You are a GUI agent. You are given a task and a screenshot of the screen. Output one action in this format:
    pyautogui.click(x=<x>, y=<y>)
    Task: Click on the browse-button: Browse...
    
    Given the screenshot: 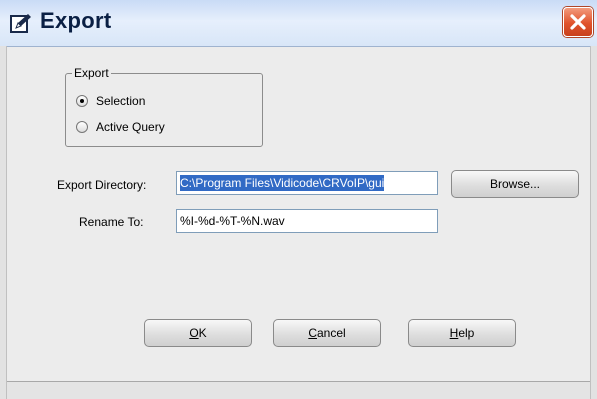 What is the action you would take?
    pyautogui.click(x=515, y=184)
    